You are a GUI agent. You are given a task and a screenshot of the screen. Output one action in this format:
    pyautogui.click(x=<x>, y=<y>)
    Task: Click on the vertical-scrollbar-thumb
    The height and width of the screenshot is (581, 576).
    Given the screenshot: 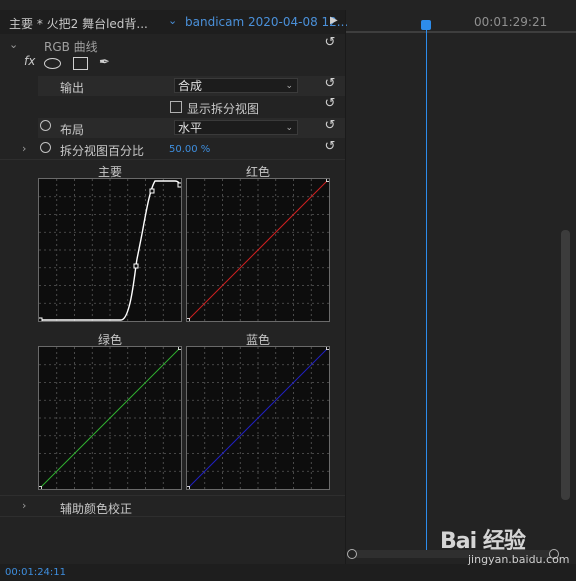 What is the action you would take?
    pyautogui.click(x=565, y=365)
    